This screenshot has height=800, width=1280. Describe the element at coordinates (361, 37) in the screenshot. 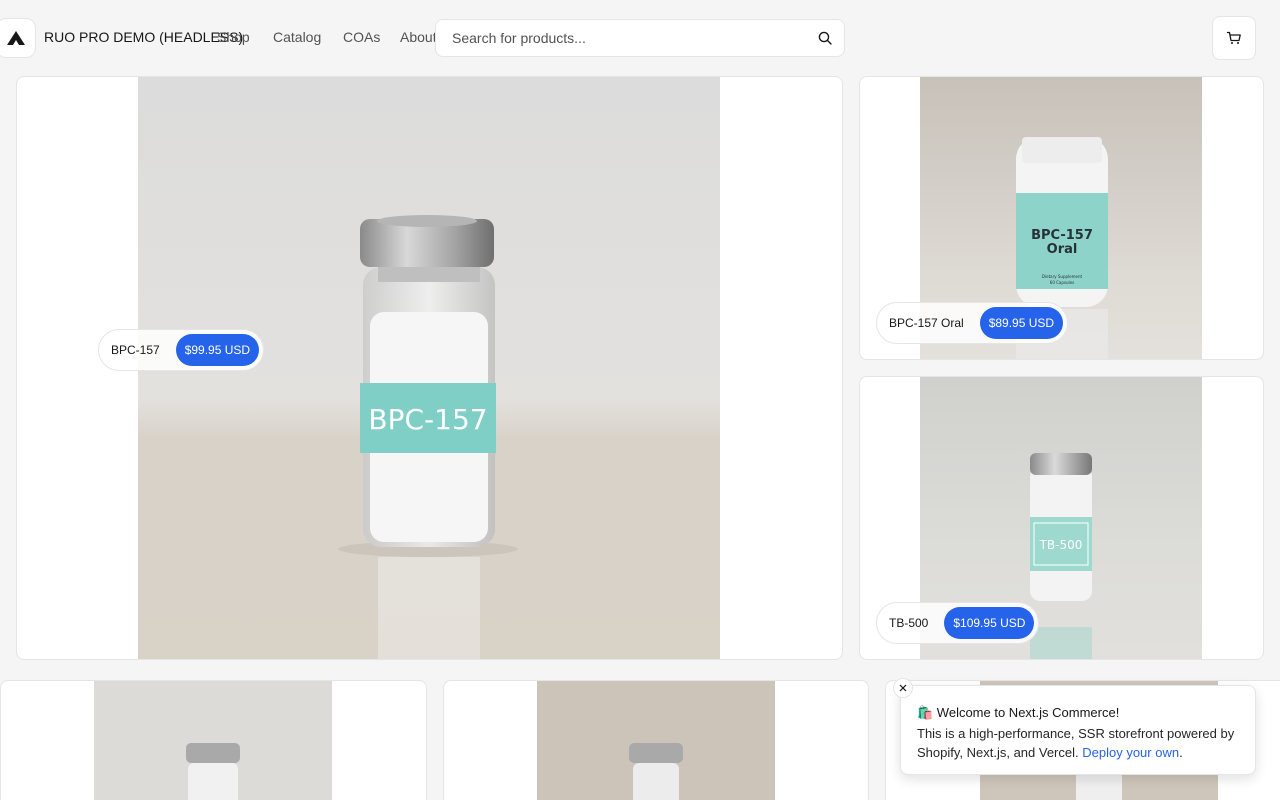

I see `nav-coas: COAs` at that location.